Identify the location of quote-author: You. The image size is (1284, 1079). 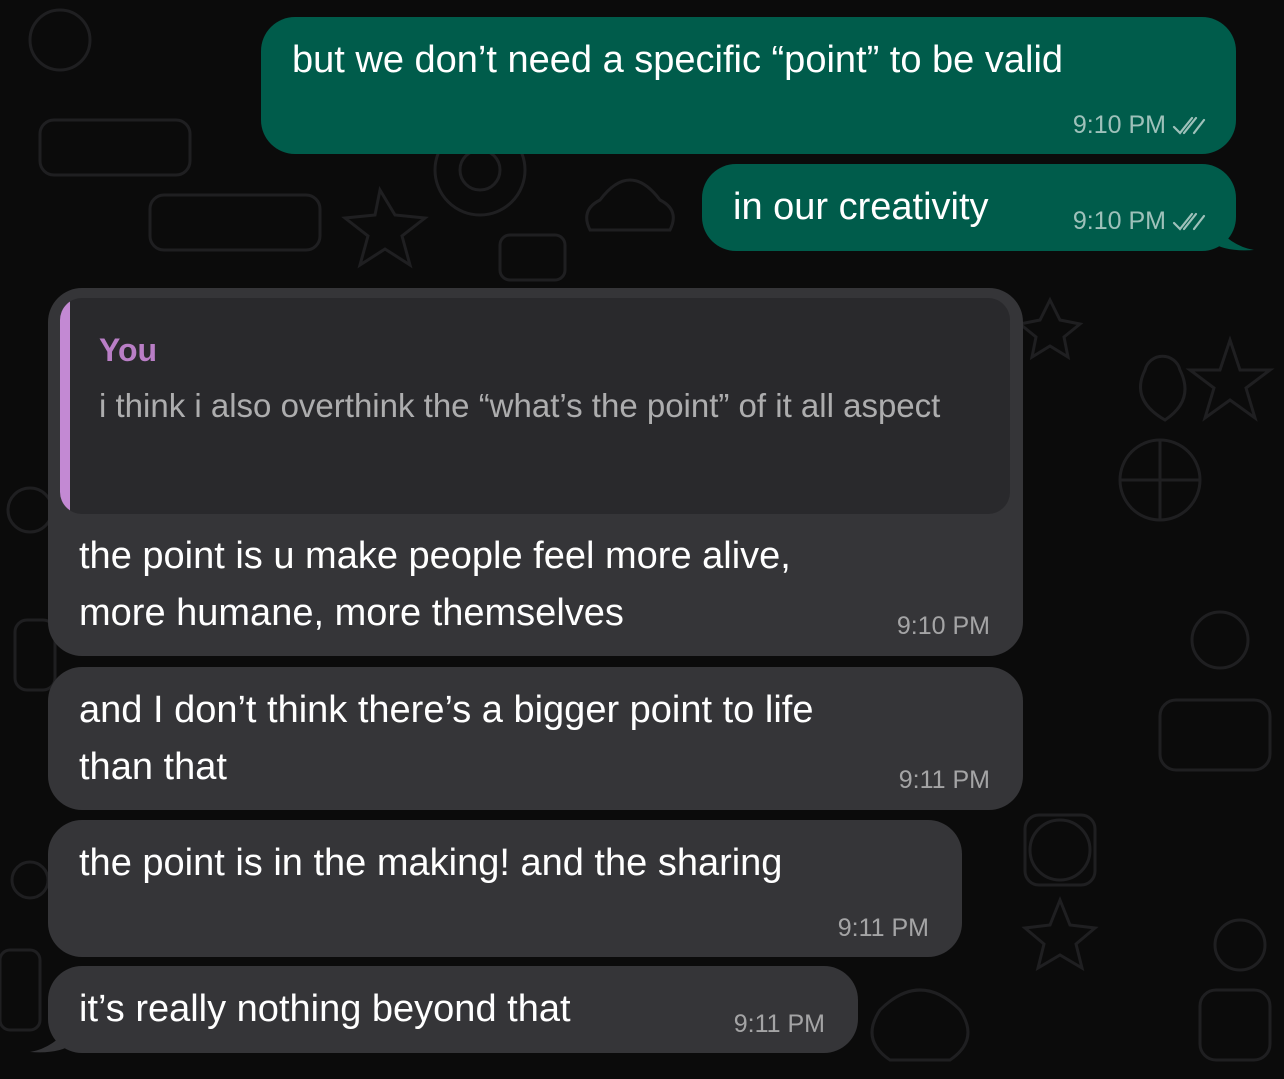
(128, 350).